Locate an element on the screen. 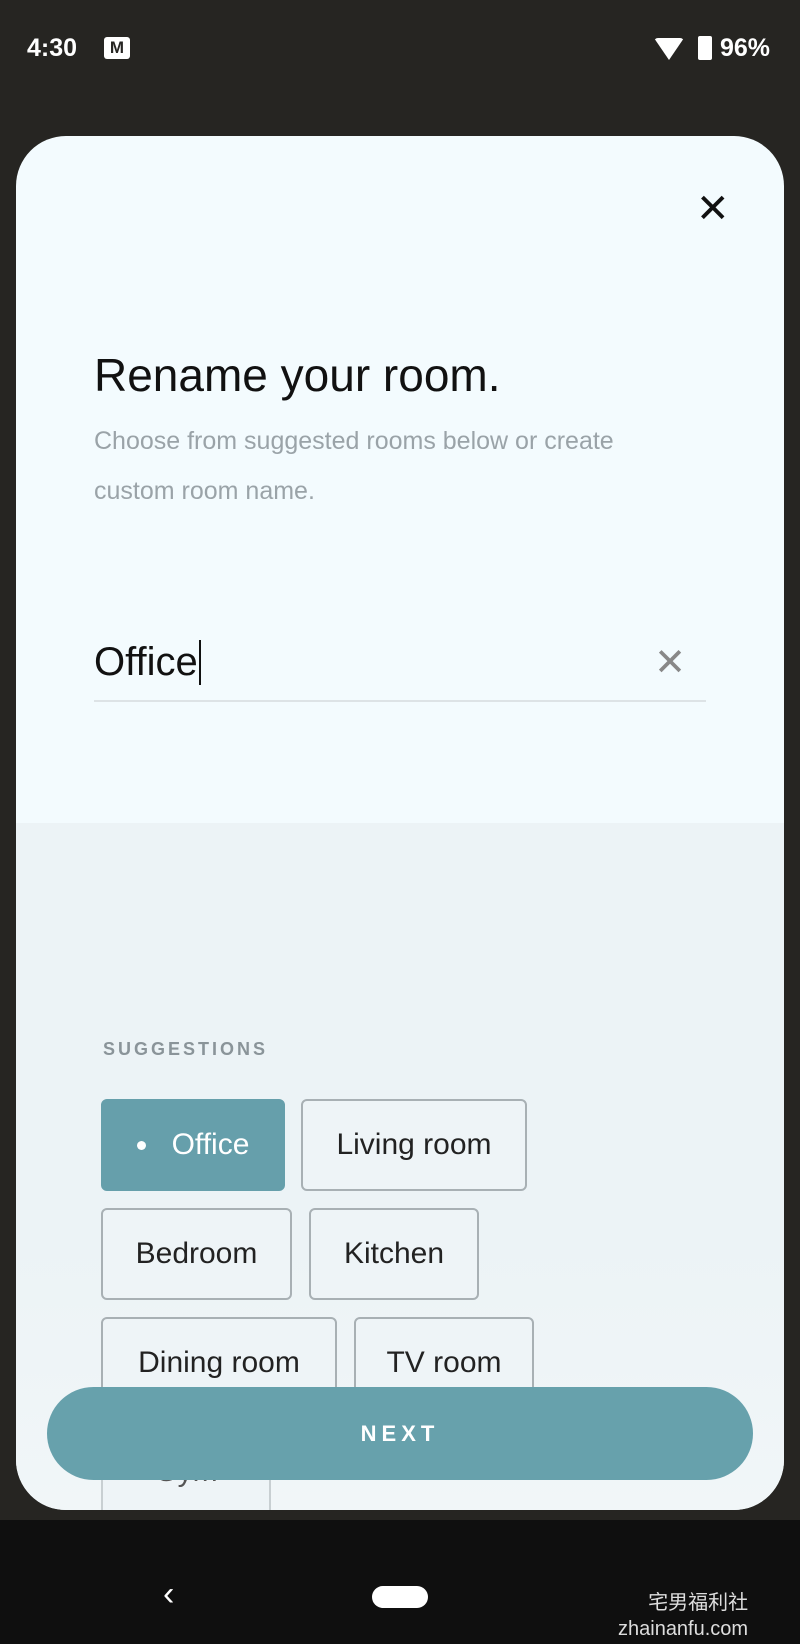  home-pill-button is located at coordinates (400, 1597).